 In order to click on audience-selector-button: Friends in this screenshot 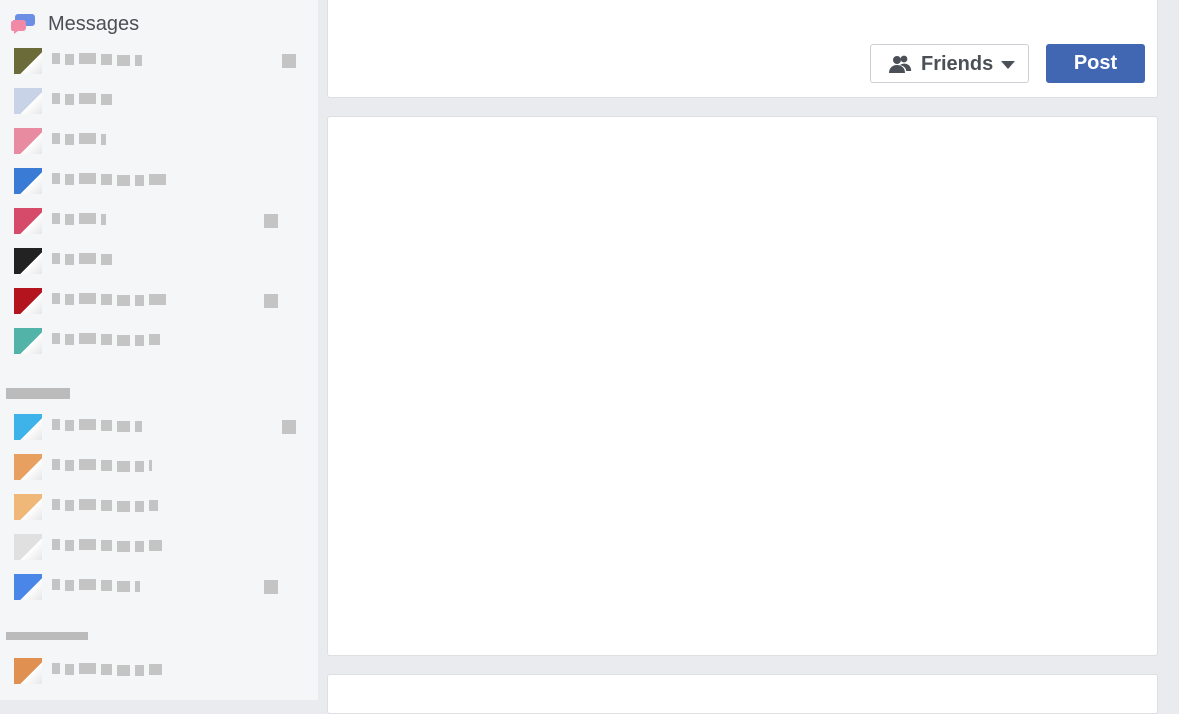, I will do `click(949, 63)`.